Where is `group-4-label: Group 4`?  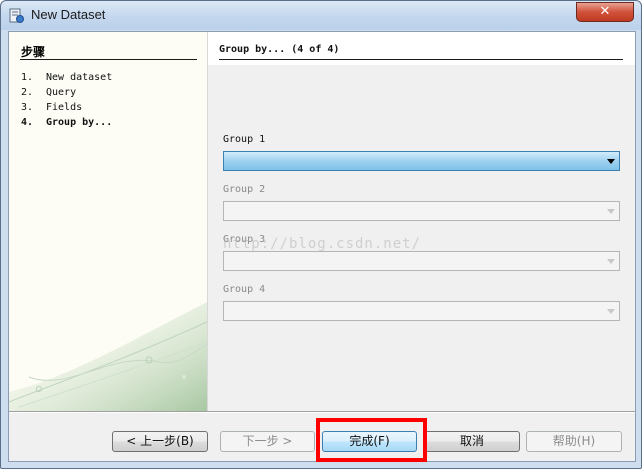
group-4-label: Group 4 is located at coordinates (244, 289).